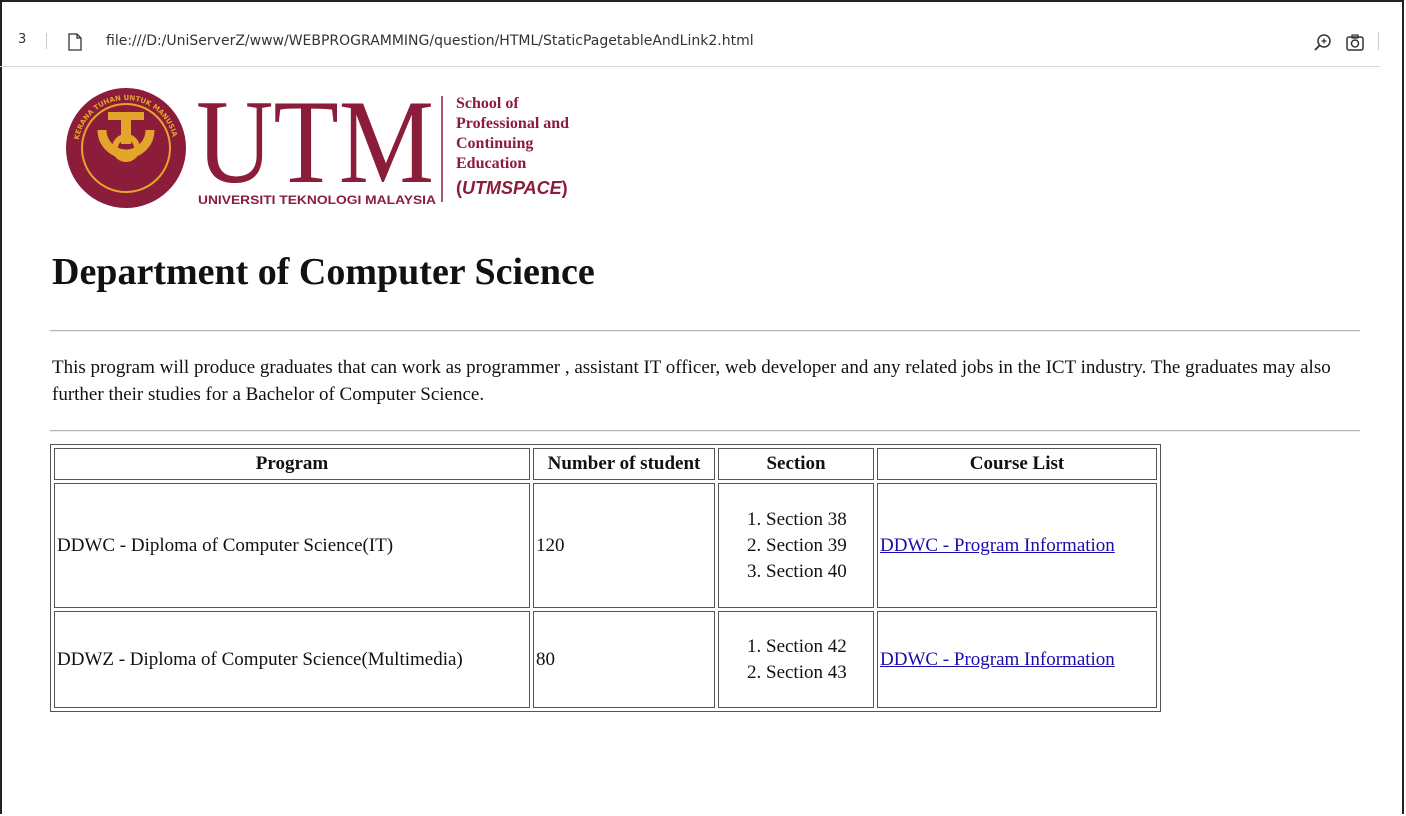 The height and width of the screenshot is (816, 1406). What do you see at coordinates (22, 39) in the screenshot?
I see `tab-stub: 3` at bounding box center [22, 39].